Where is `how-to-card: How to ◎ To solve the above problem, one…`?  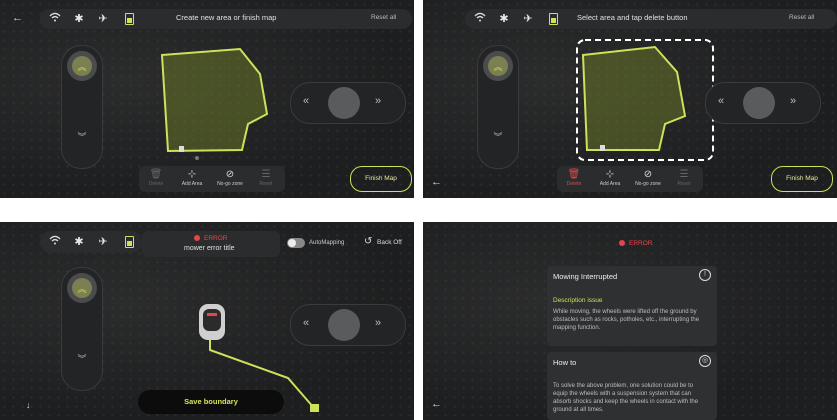
how-to-card: How to ◎ To solve the above problem, one… is located at coordinates (632, 386).